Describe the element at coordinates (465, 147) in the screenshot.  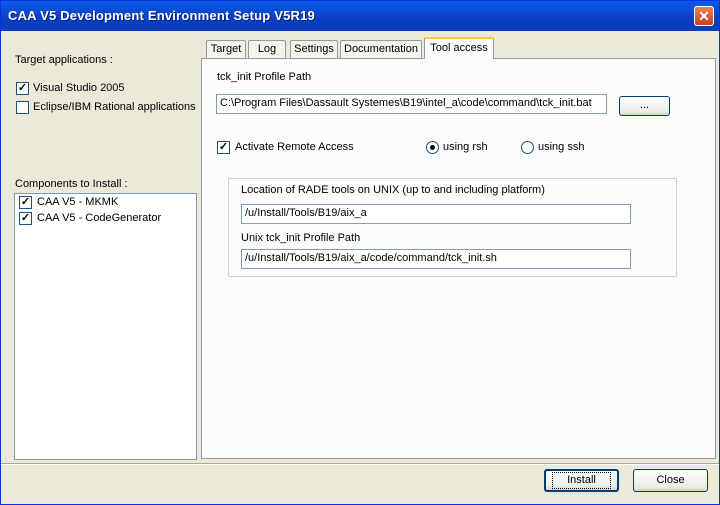
I see `rsh-label: using rsh` at that location.